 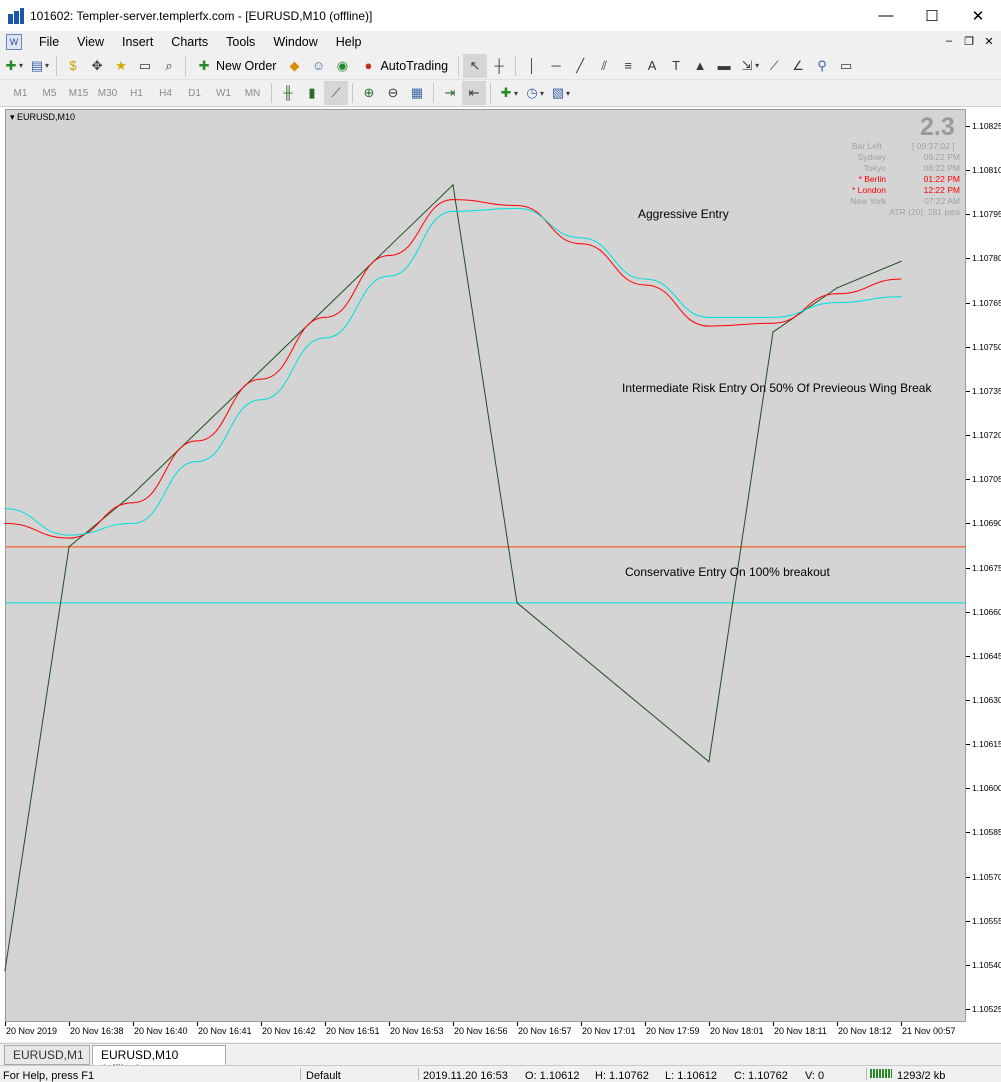 I want to click on price-label: 1.10765, so click(x=986, y=302).